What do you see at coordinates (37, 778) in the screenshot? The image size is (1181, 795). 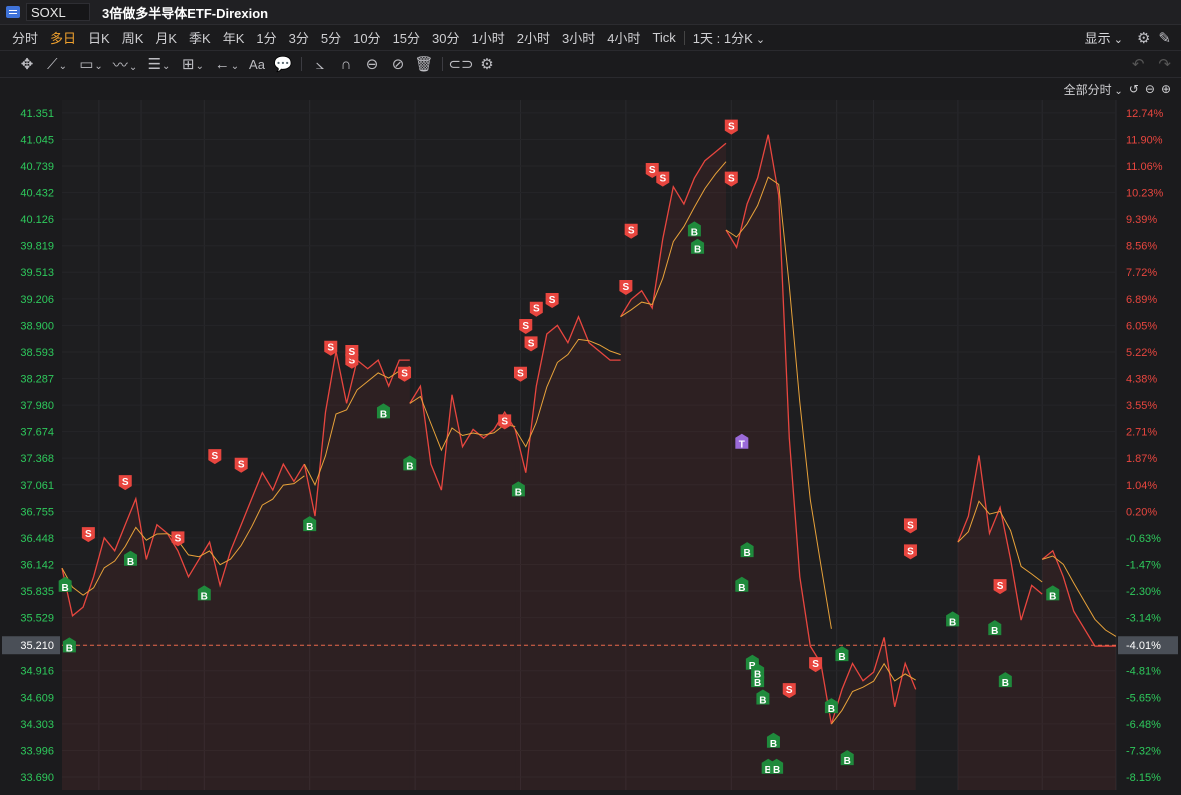 I see `y-tick-left-25: 33.690` at bounding box center [37, 778].